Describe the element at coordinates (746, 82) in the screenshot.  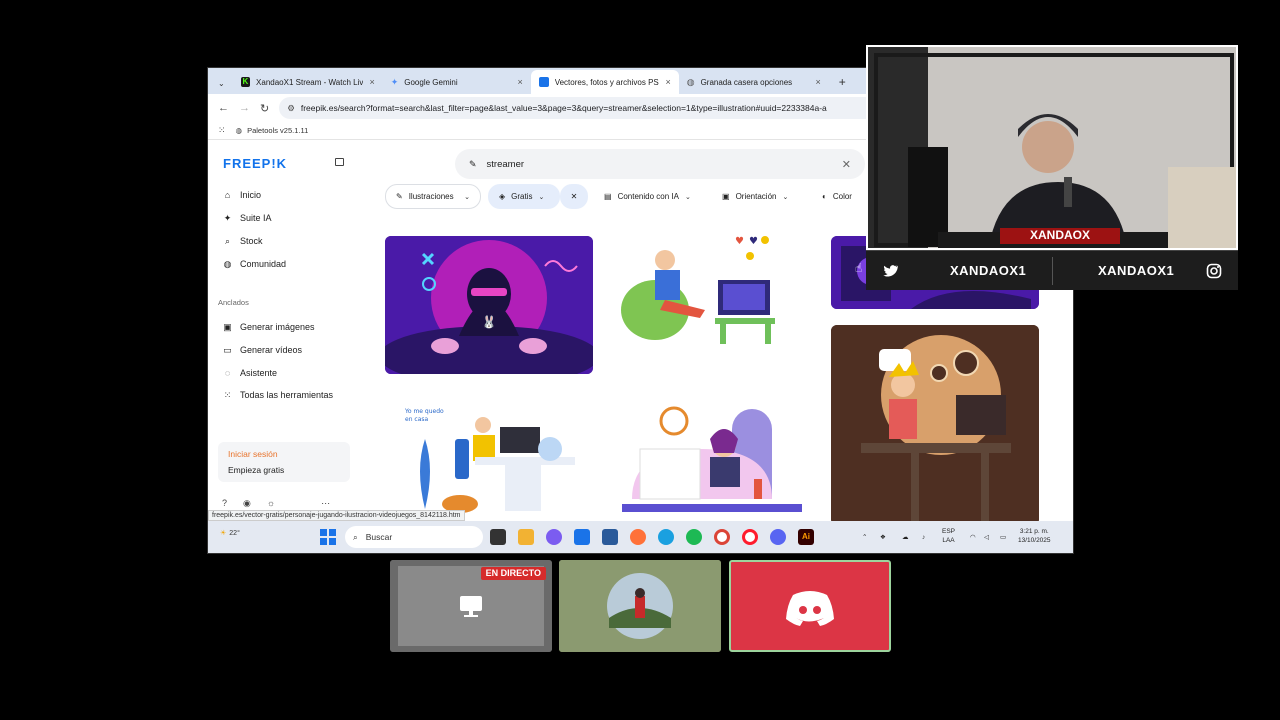
I see `tab-label: Granada casera opciones` at that location.